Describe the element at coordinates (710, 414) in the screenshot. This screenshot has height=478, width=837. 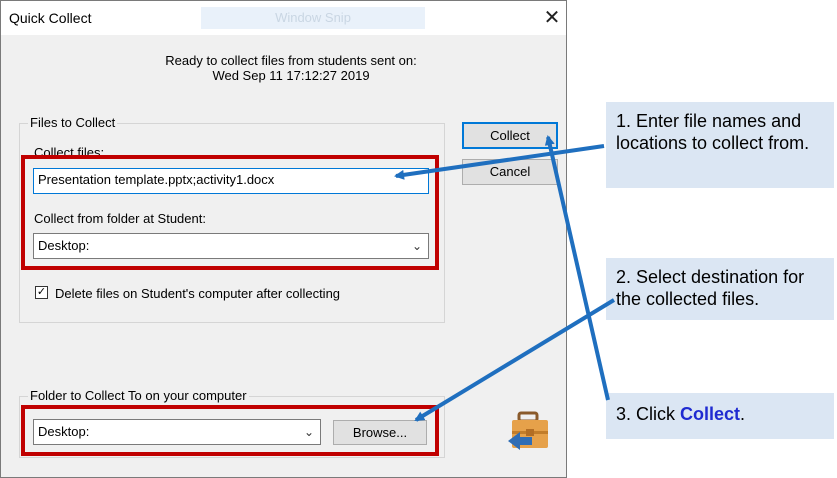
I see `callout-3-highlight: Collect` at that location.